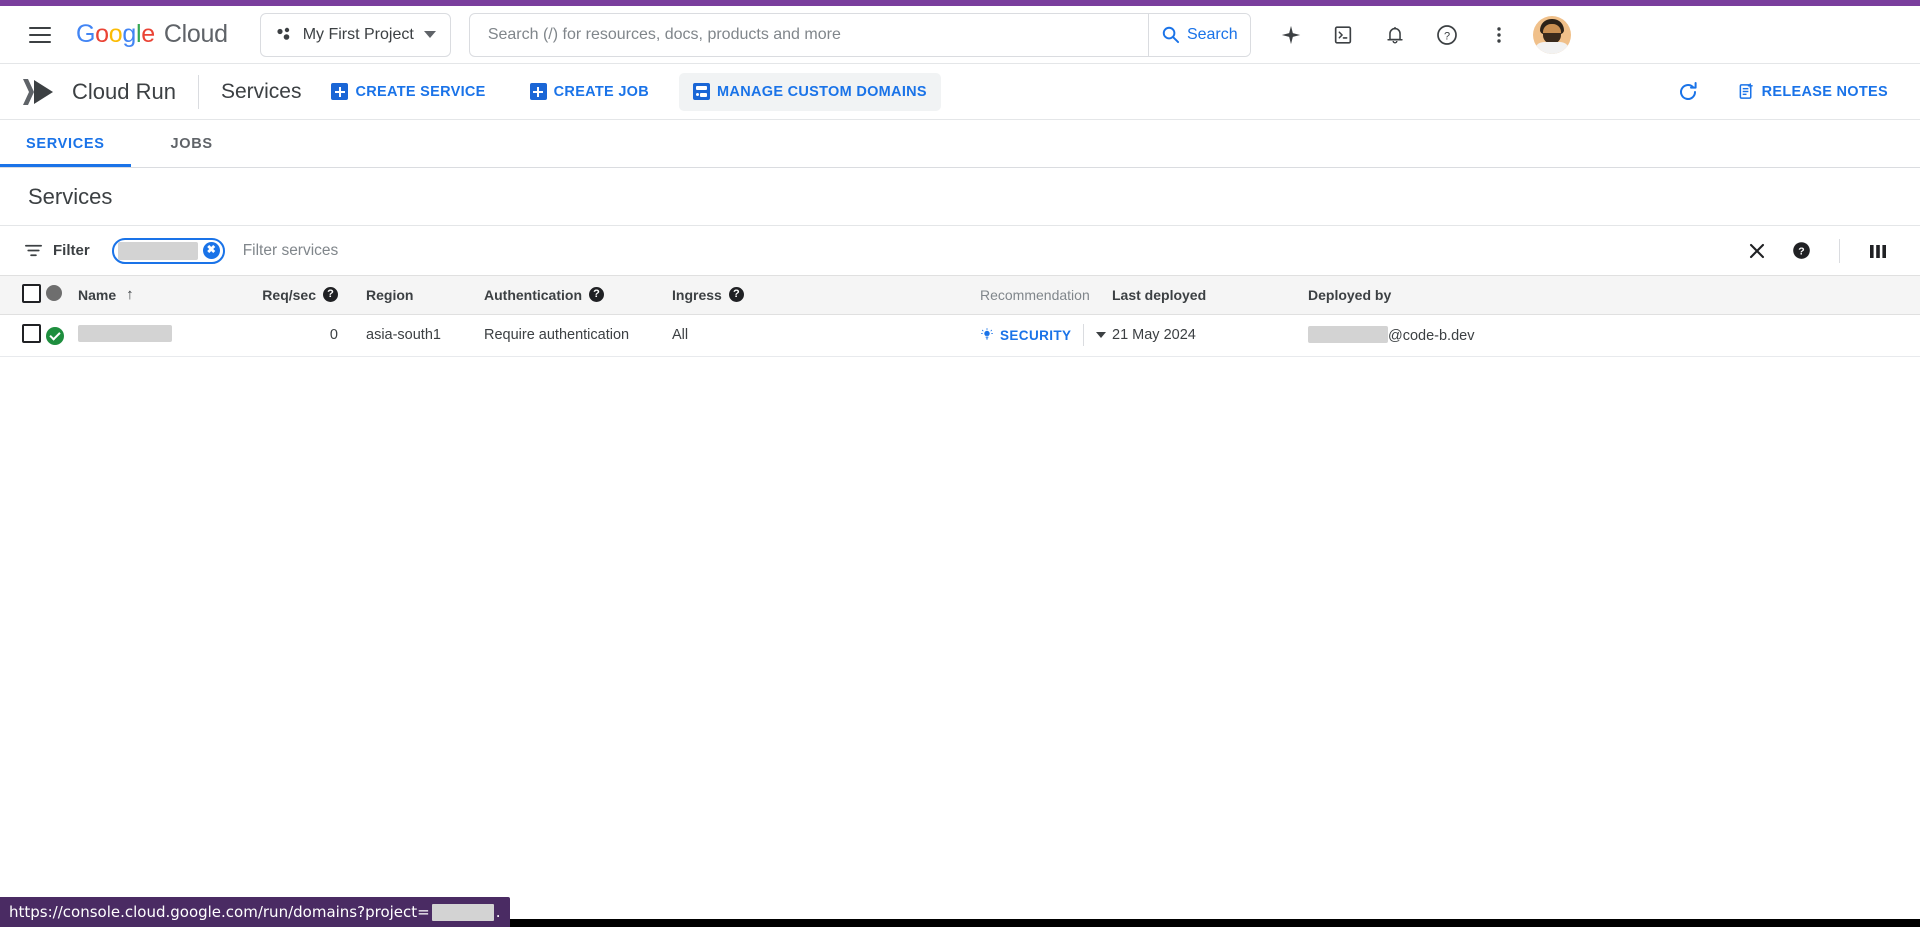 This screenshot has width=1920, height=927. Describe the element at coordinates (1757, 251) in the screenshot. I see `close-icon` at that location.